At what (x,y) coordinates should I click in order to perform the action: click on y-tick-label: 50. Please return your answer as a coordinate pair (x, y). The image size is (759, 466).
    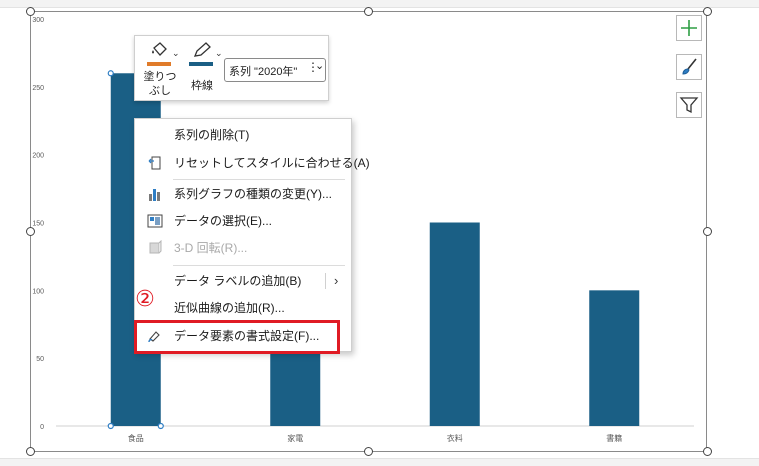
    Looking at the image, I should click on (40, 359).